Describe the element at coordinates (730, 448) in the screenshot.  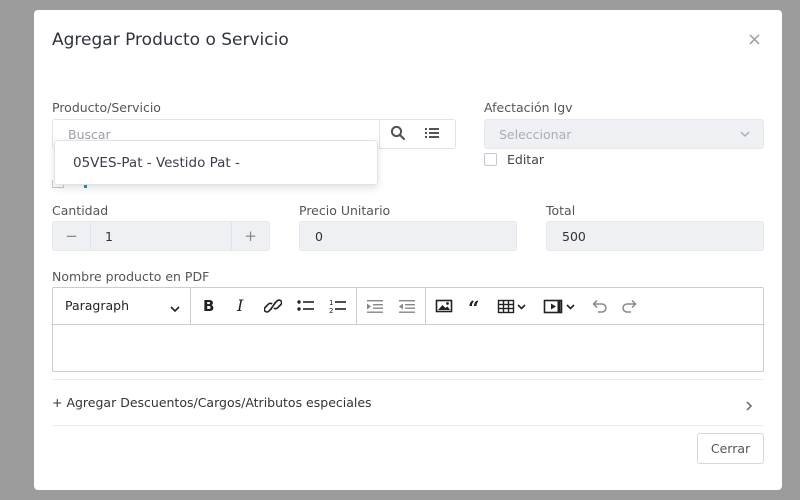
I see `cerrar-button: Cerrar` at that location.